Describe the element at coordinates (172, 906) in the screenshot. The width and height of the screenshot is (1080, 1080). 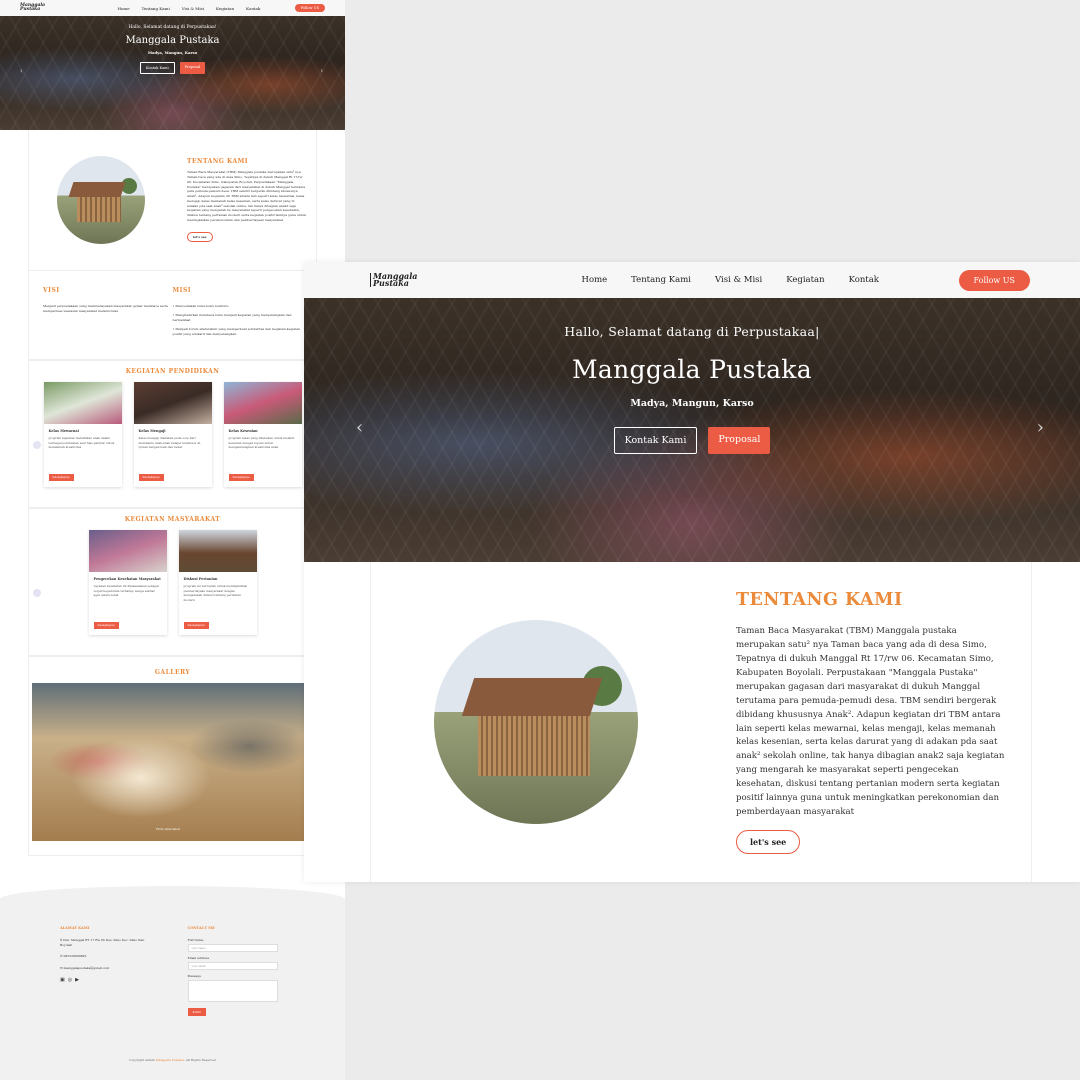
I see `footer-wave` at that location.